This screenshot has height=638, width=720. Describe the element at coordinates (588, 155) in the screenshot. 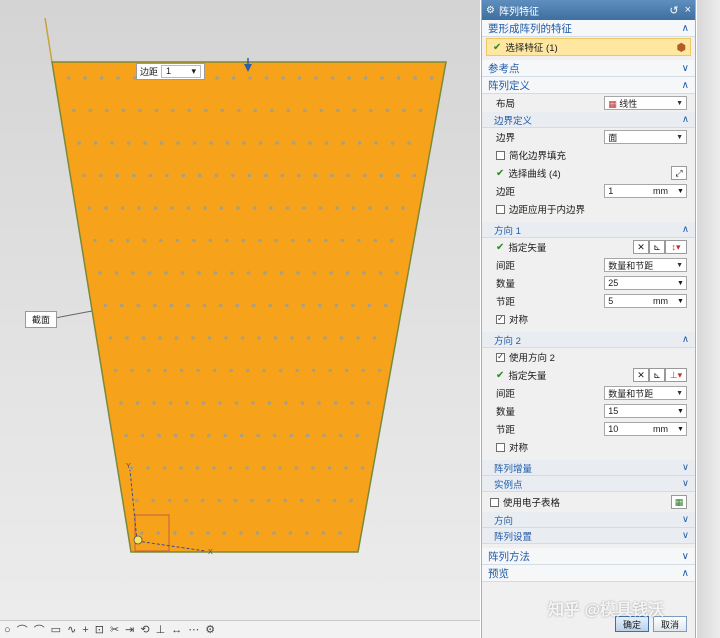

I see `simplify-fill-row: 简化边界填充` at that location.